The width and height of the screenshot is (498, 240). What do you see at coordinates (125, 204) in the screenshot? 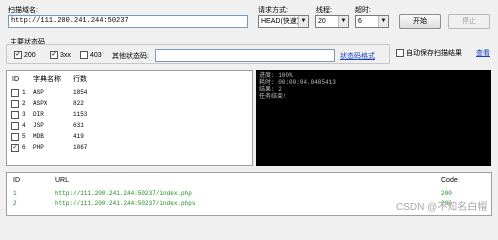
I see `result-row-url: http://111.200.241.244:50237/index.phps` at bounding box center [125, 204].